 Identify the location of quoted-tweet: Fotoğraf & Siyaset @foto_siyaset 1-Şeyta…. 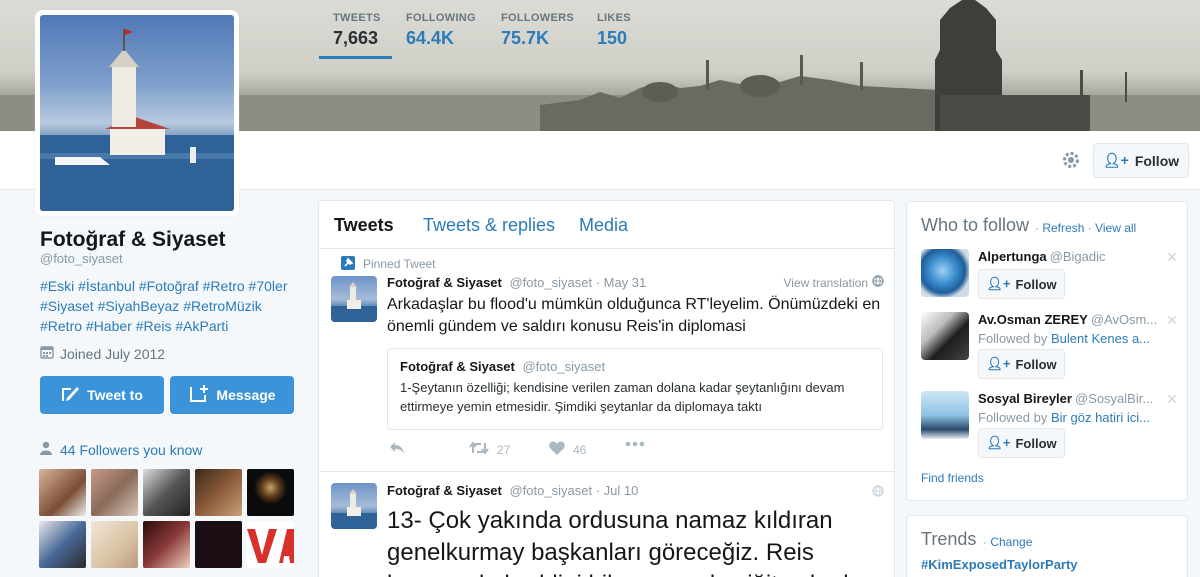
(635, 389).